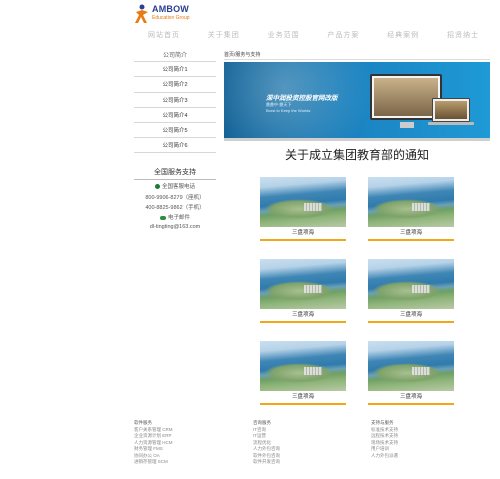 The width and height of the screenshot is (500, 479). Describe the element at coordinates (357, 59) in the screenshot. I see `breadcrumb-divider` at that location.